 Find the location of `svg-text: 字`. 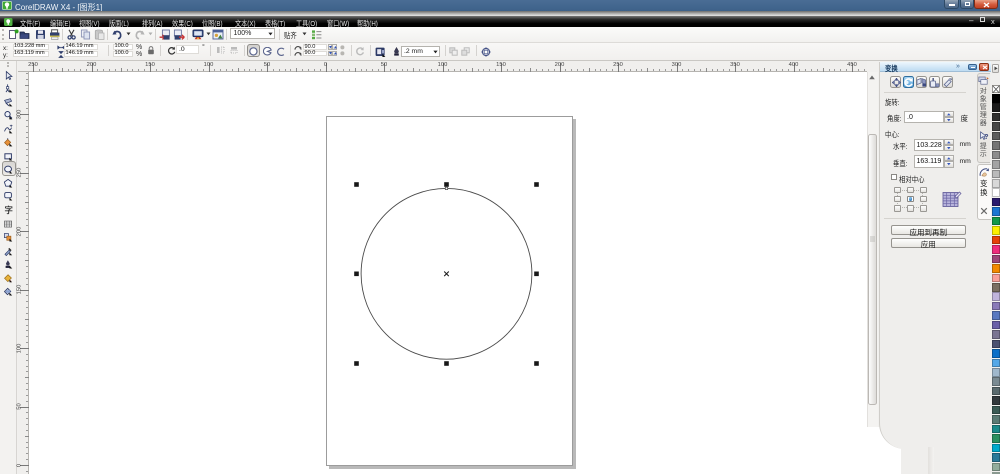

svg-text: 字 is located at coordinates (9, 211).